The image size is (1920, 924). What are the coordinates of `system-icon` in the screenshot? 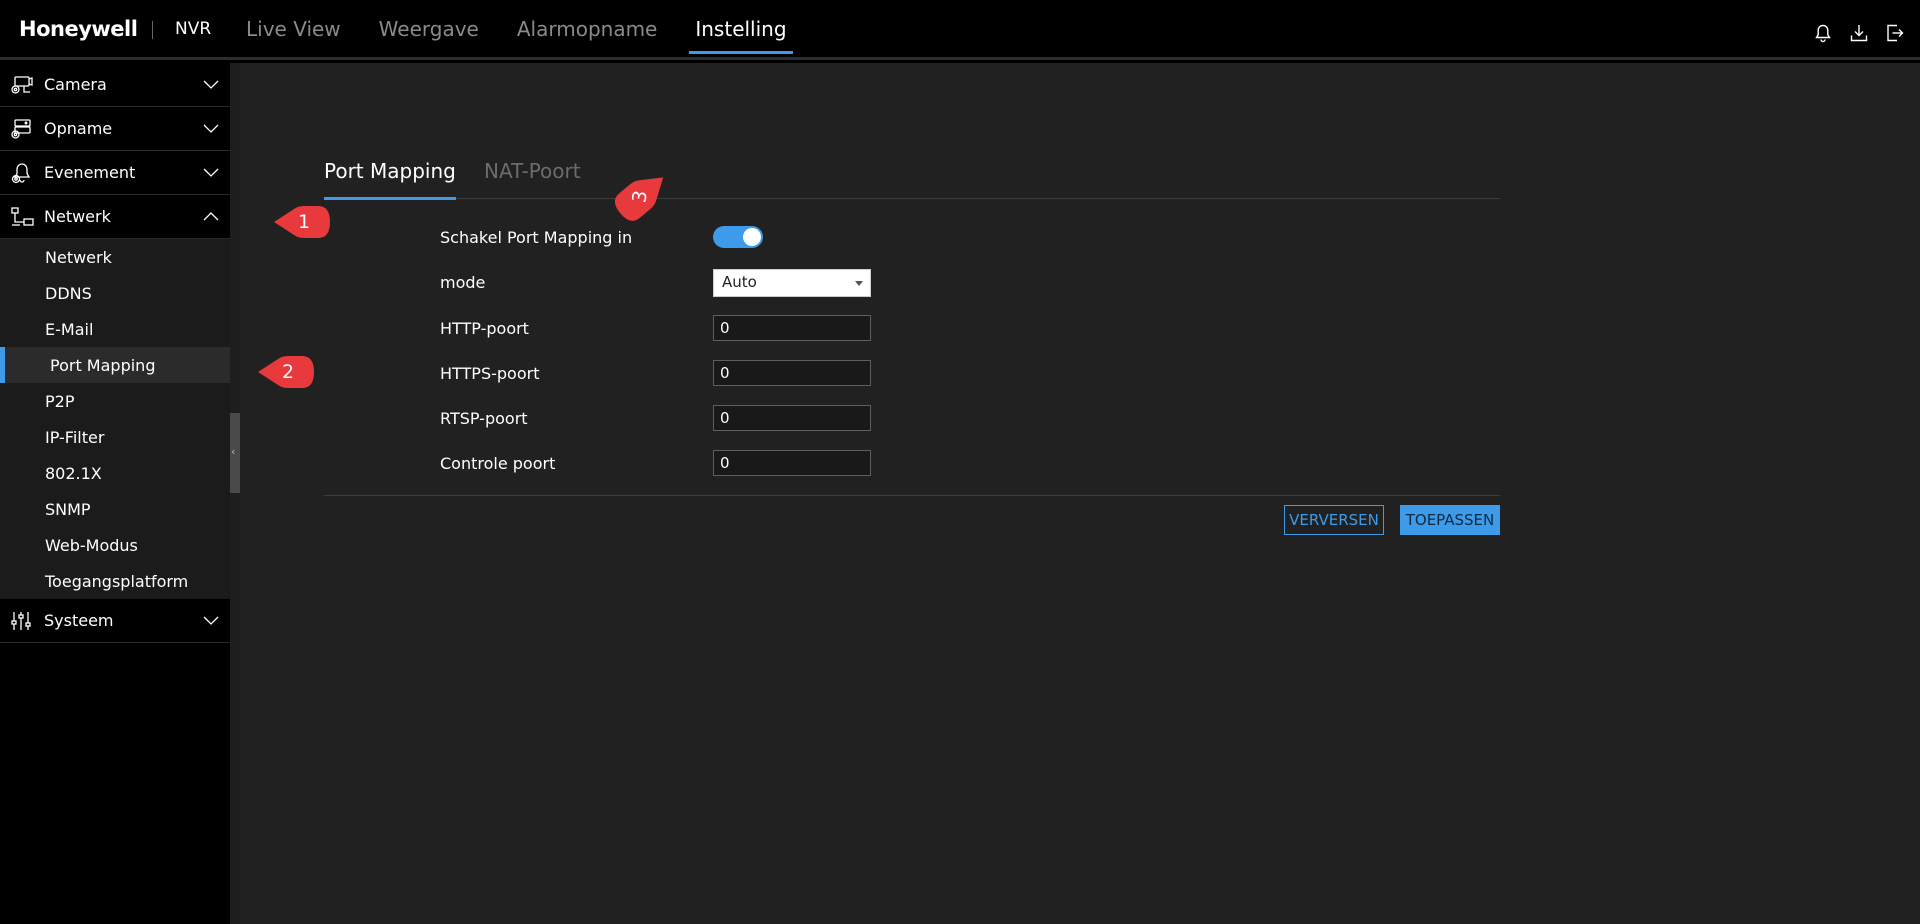 It's located at (21, 621).